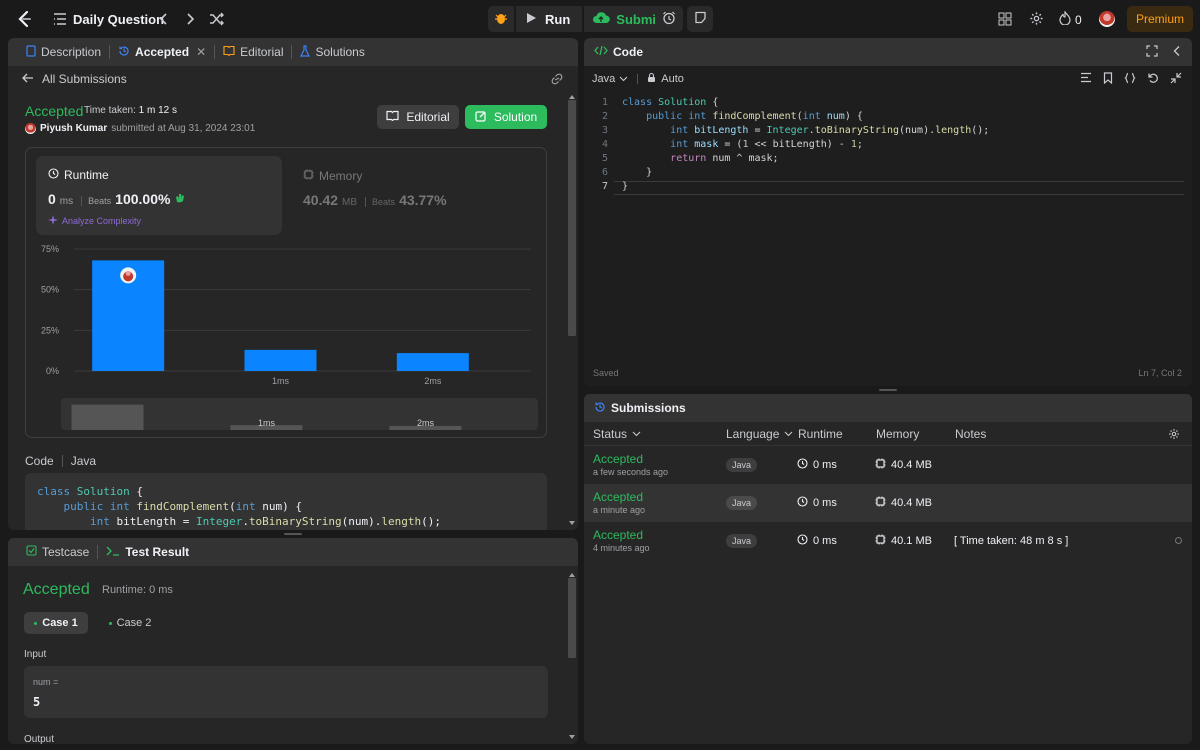 This screenshot has width=1200, height=750. Describe the element at coordinates (825, 503) in the screenshot. I see `row-runtime-value: 0 ms` at that location.